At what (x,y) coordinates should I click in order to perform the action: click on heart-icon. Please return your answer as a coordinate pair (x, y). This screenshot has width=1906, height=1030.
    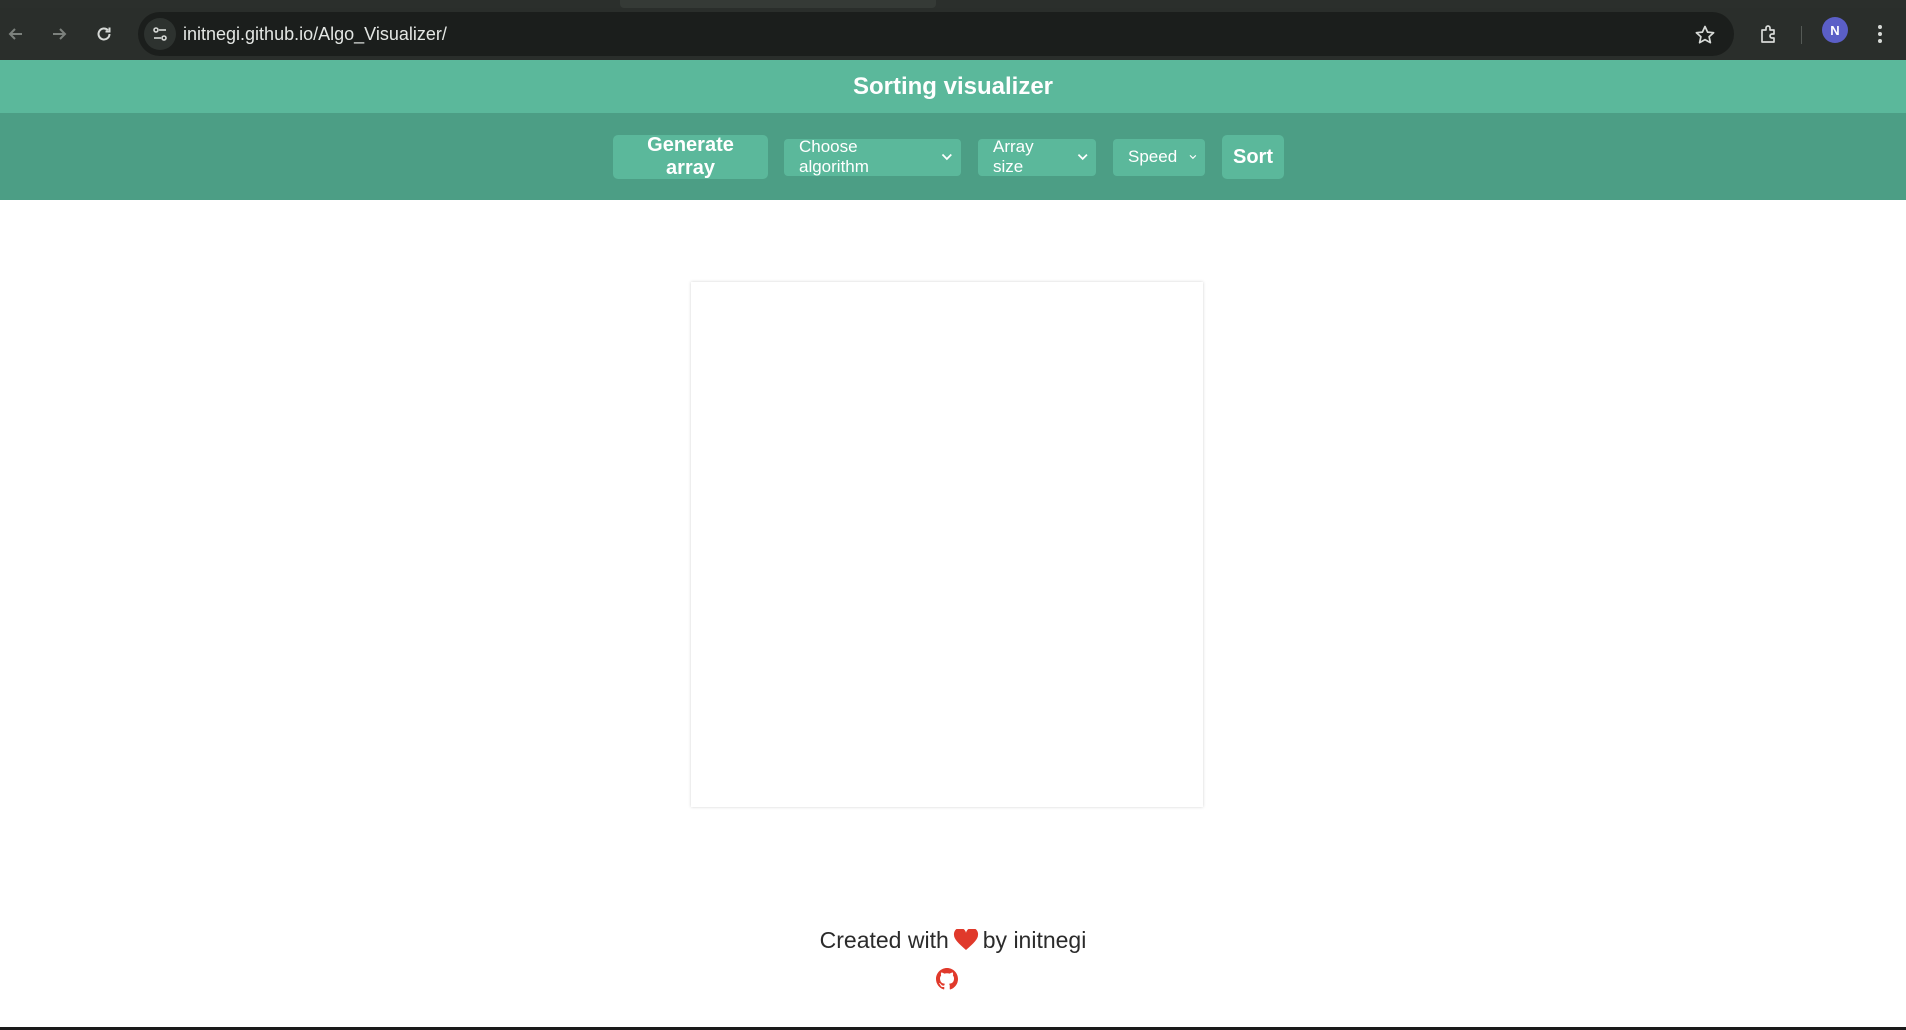
    Looking at the image, I should click on (966, 940).